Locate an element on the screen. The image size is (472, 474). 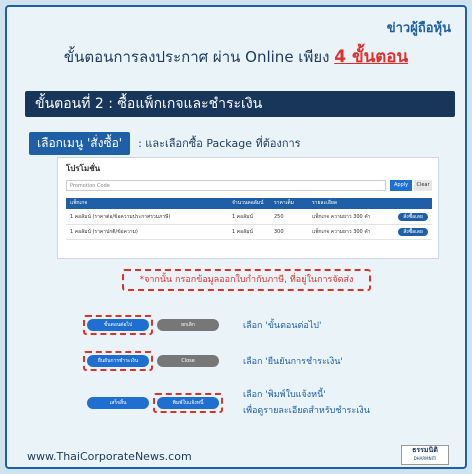
column-header: จำนวนคอลัมน์ is located at coordinates (248, 203).